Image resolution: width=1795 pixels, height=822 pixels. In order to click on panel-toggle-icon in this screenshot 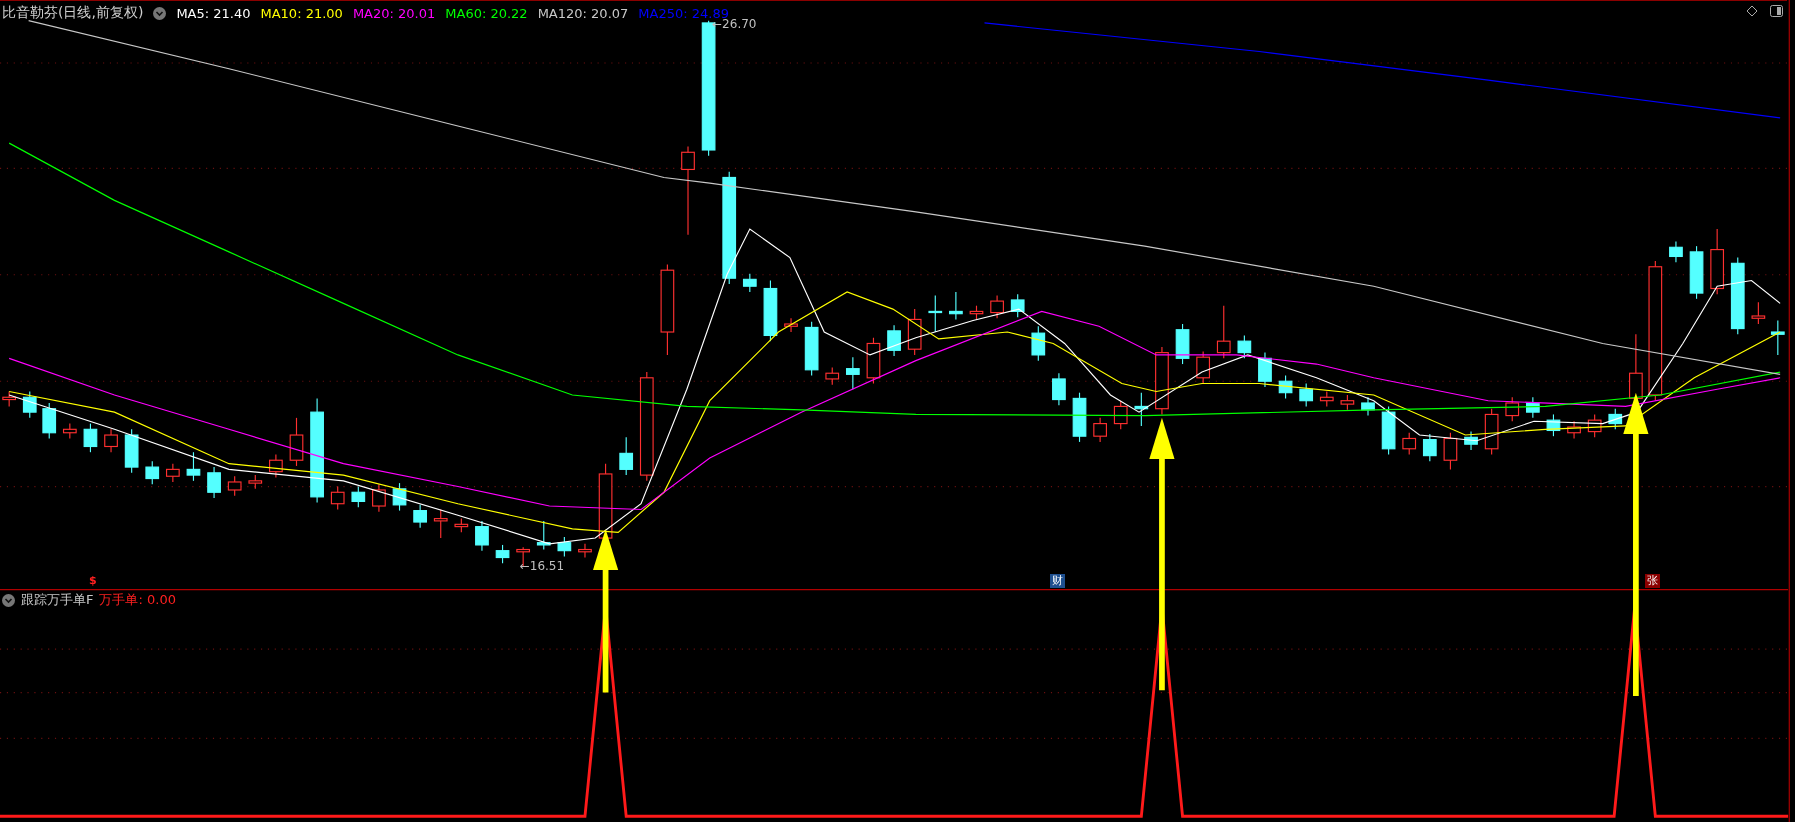, I will do `click(1776, 11)`.